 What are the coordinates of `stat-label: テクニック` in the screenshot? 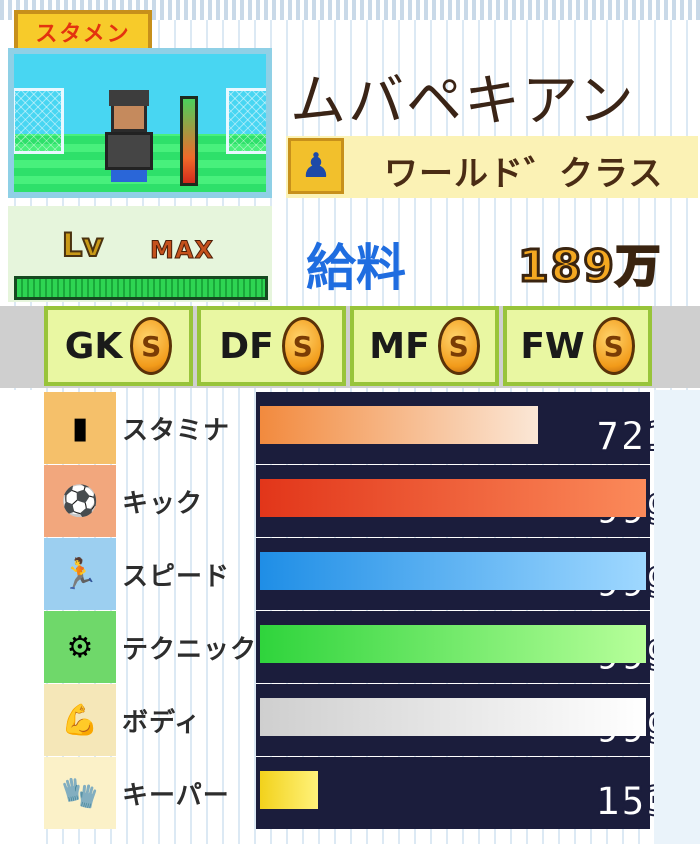 It's located at (190, 650).